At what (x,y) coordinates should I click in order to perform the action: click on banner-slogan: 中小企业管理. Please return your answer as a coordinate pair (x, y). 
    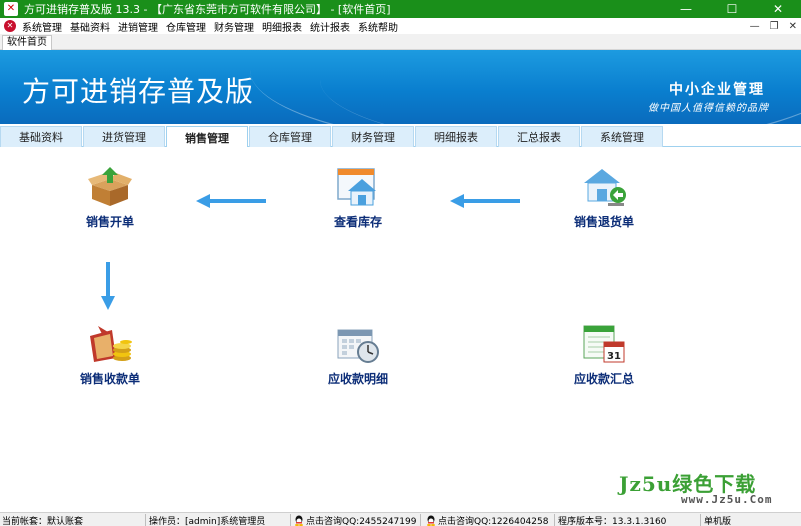
    Looking at the image, I should click on (717, 90).